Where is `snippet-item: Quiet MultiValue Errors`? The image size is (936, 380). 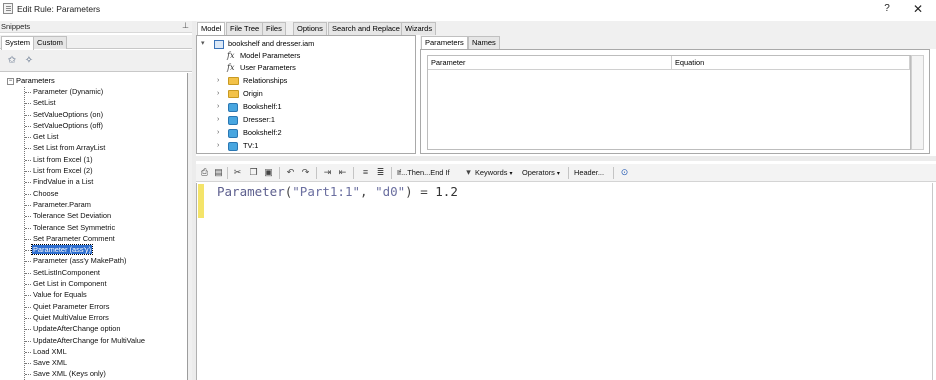 snippet-item: Quiet MultiValue Errors is located at coordinates (105, 317).